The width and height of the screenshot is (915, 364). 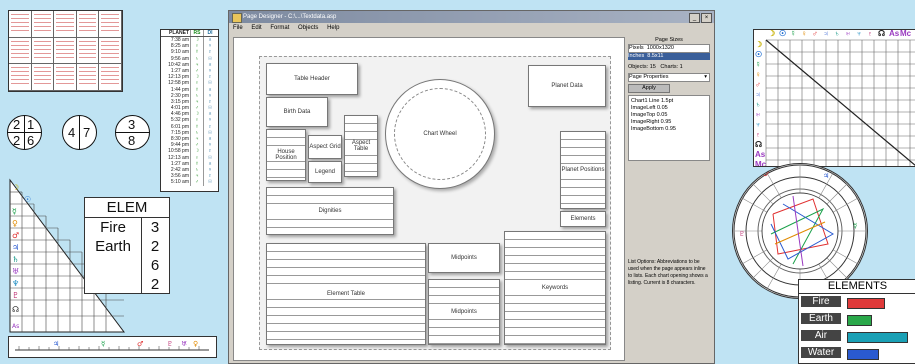 What do you see at coordinates (669, 77) in the screenshot?
I see `properties-dropdown: Page Properties ▾` at bounding box center [669, 77].